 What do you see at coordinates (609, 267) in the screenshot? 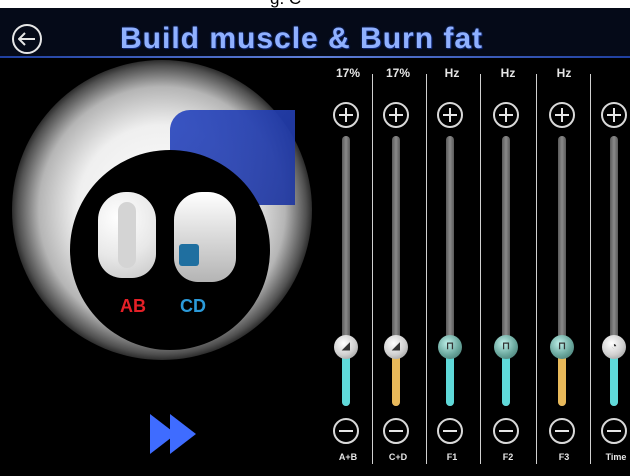
I see `slider-column: ◔ Time` at bounding box center [609, 267].